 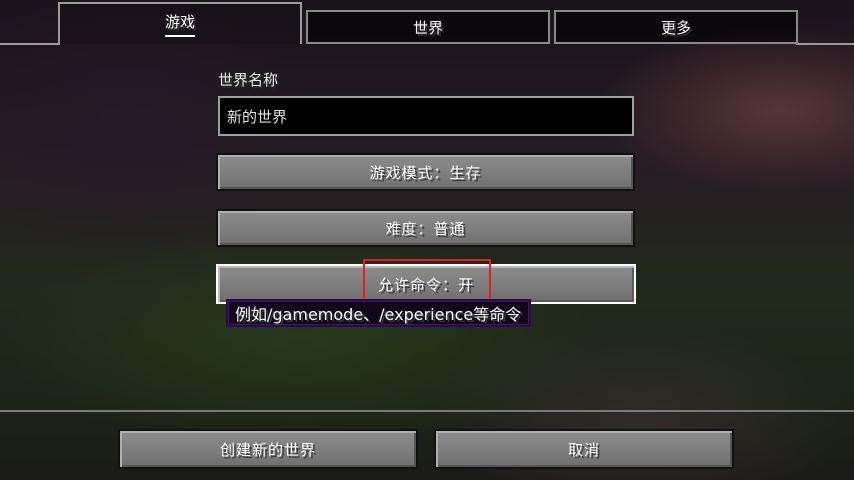 I want to click on cancel-button-label: 取消, so click(x=583, y=449).